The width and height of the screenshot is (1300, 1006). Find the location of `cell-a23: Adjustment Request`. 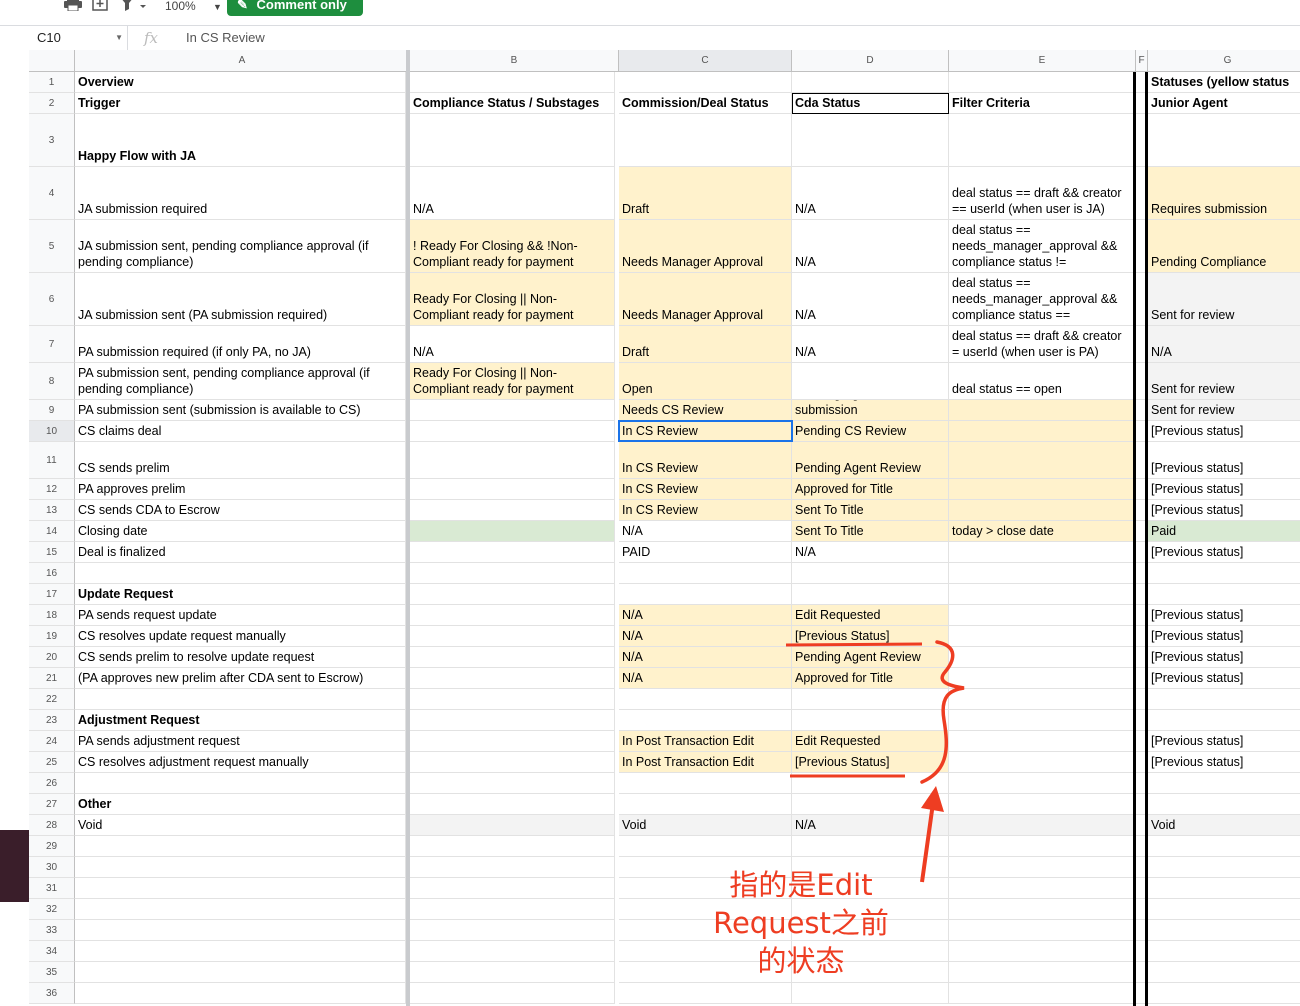

cell-a23: Adjustment Request is located at coordinates (240, 720).